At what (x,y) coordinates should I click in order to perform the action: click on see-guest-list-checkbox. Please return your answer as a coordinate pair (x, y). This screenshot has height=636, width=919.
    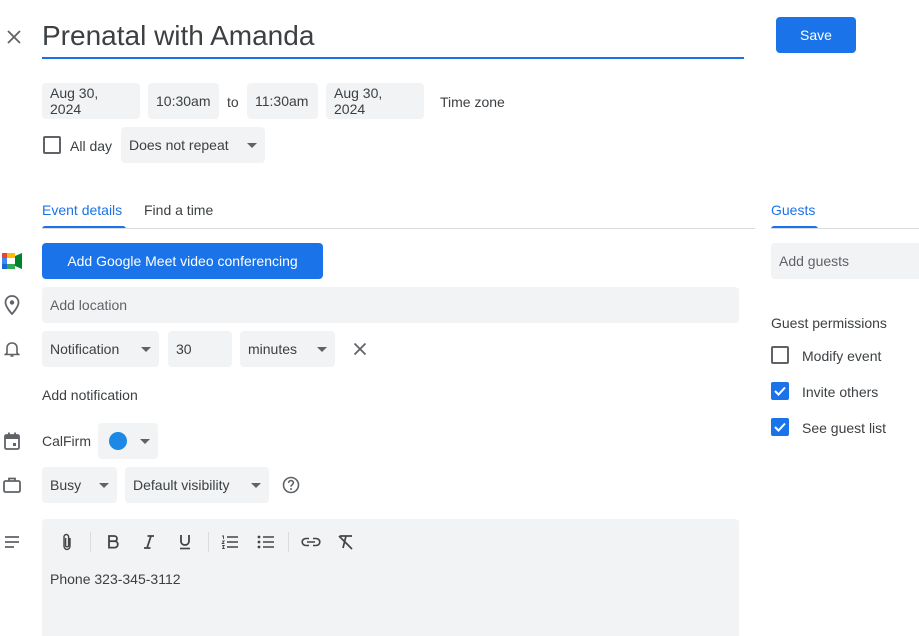
    Looking at the image, I should click on (780, 427).